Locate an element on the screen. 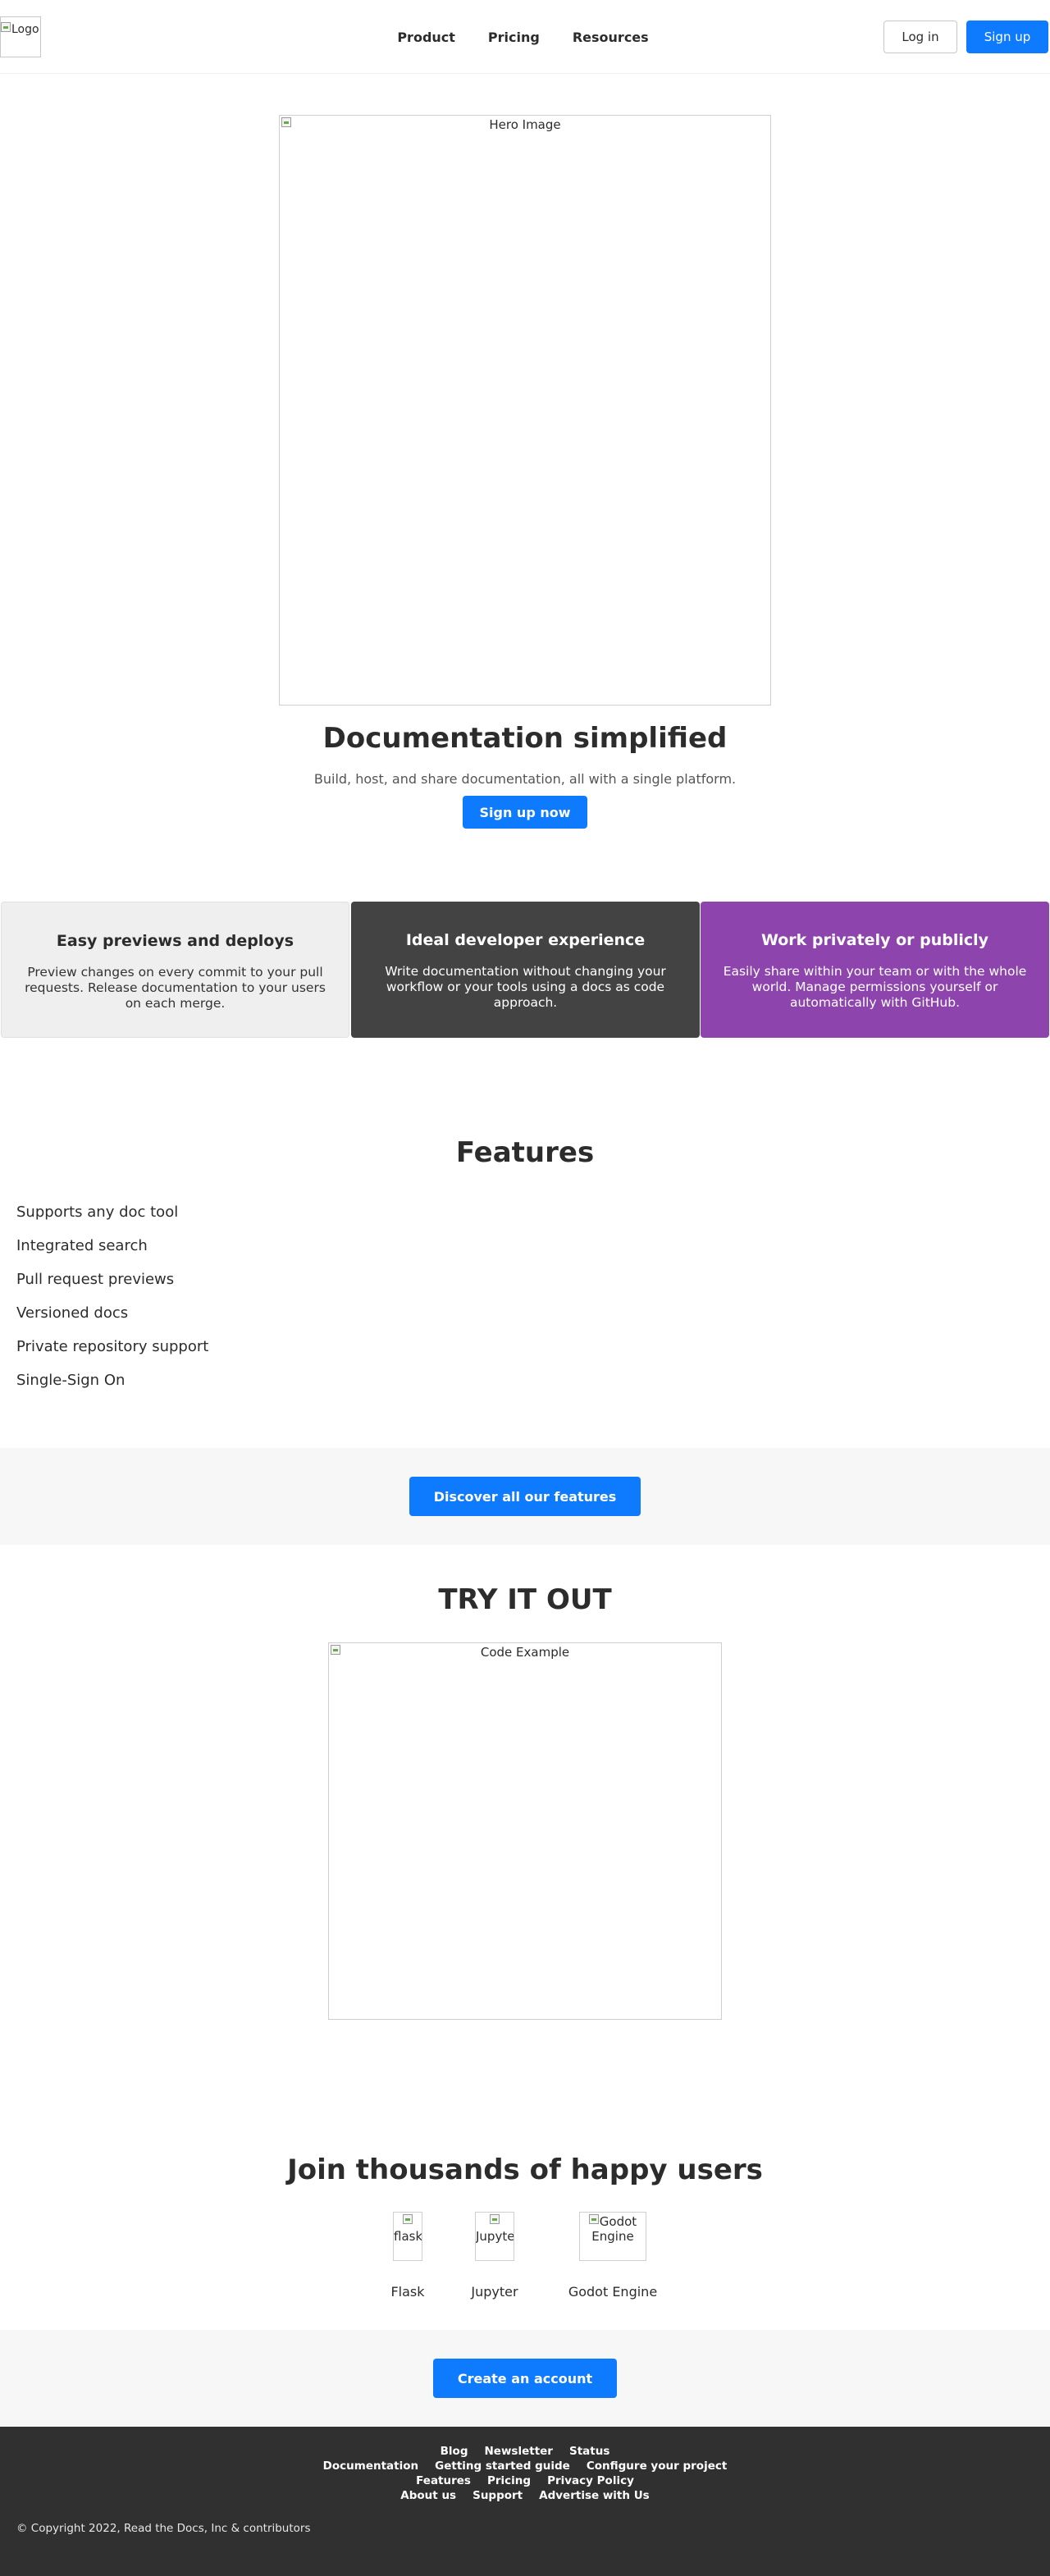 This screenshot has width=1050, height=2576. footer-row: Blog Newsletter Status is located at coordinates (525, 2451).